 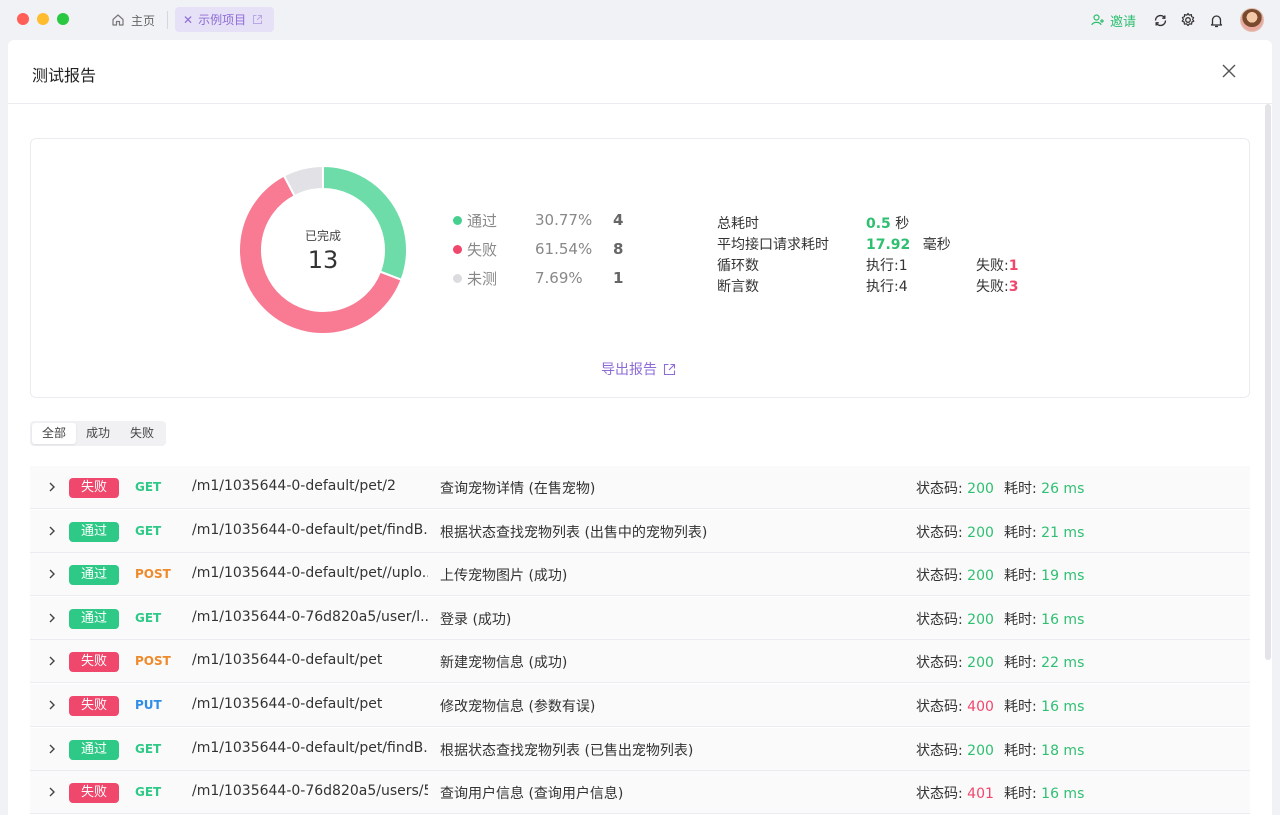 What do you see at coordinates (738, 224) in the screenshot?
I see `stat-label: 总耗时` at bounding box center [738, 224].